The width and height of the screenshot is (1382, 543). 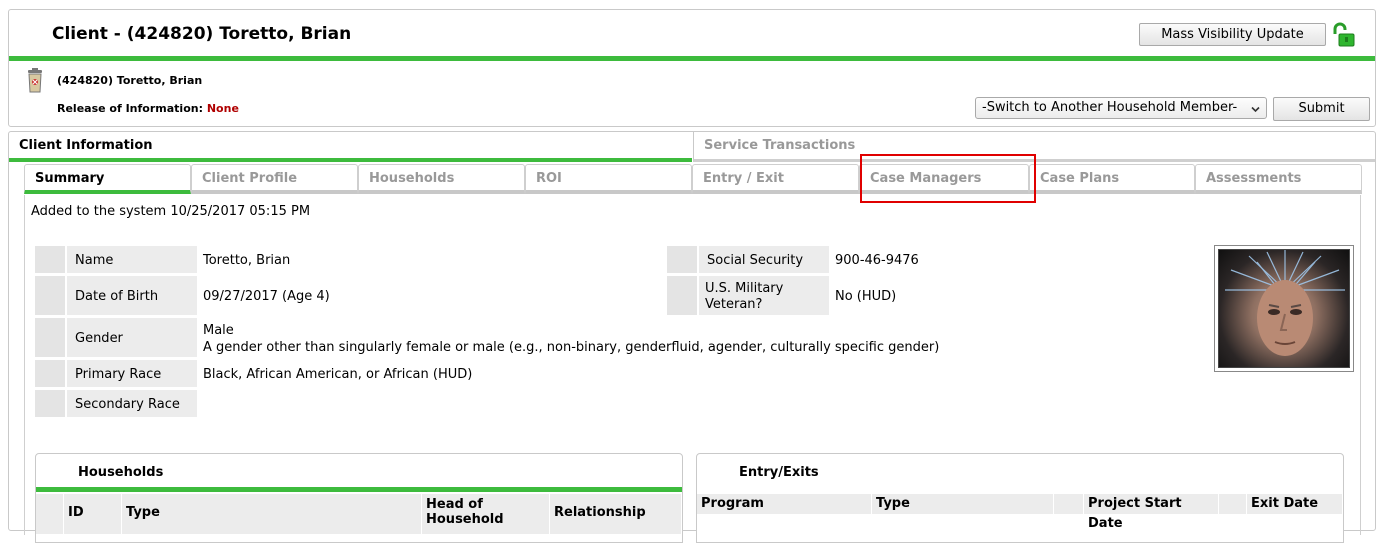 I want to click on primary-race-label: Primary Race, so click(x=118, y=374).